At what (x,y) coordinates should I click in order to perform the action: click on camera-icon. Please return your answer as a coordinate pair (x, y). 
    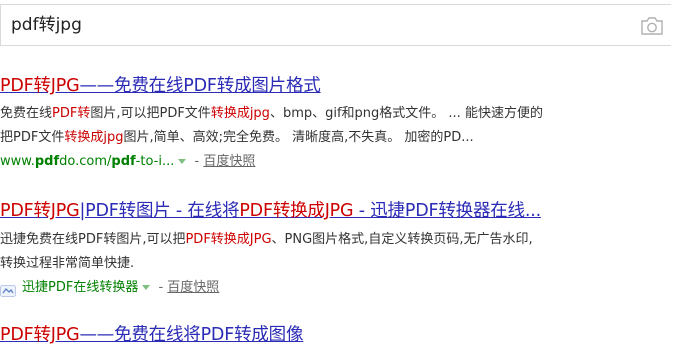
    Looking at the image, I should click on (652, 26).